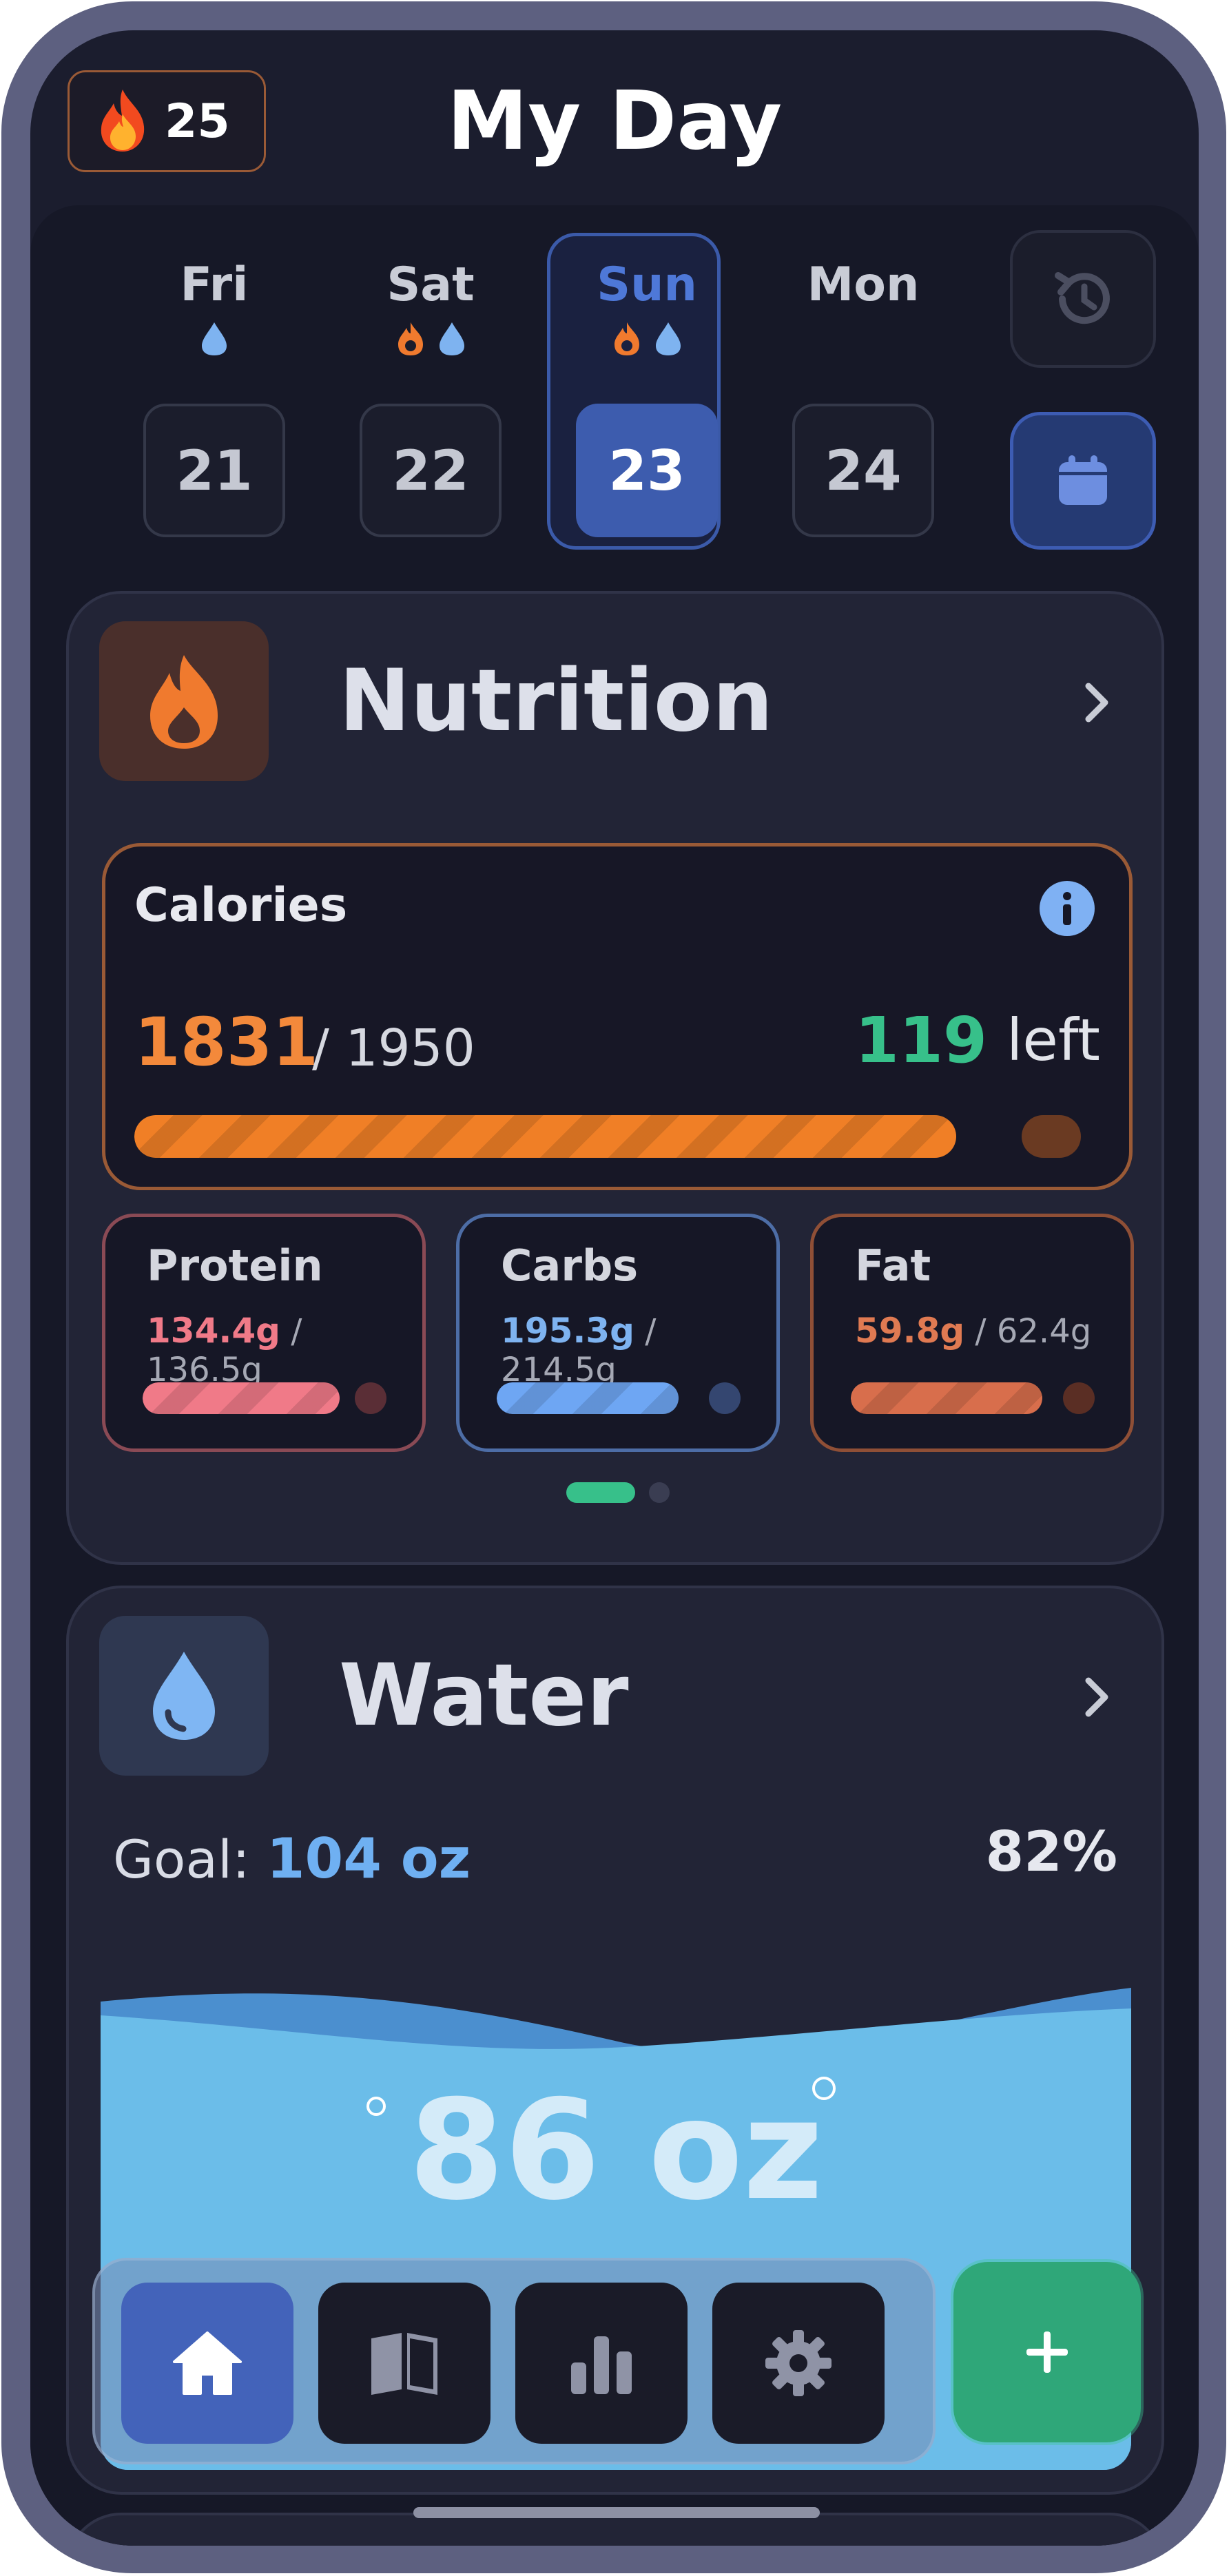 This screenshot has height=2576, width=1229. What do you see at coordinates (588, 1398) in the screenshot?
I see `carbs-progress-fill` at bounding box center [588, 1398].